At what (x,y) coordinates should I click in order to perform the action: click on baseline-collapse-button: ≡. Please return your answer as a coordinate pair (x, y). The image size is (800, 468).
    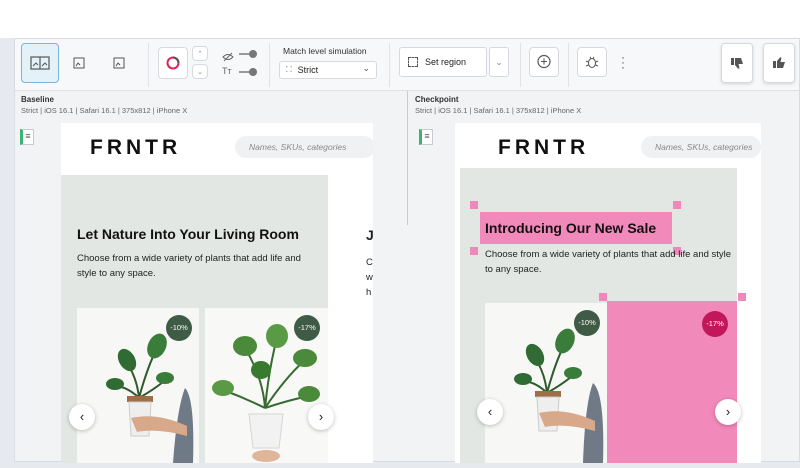
    Looking at the image, I should click on (27, 137).